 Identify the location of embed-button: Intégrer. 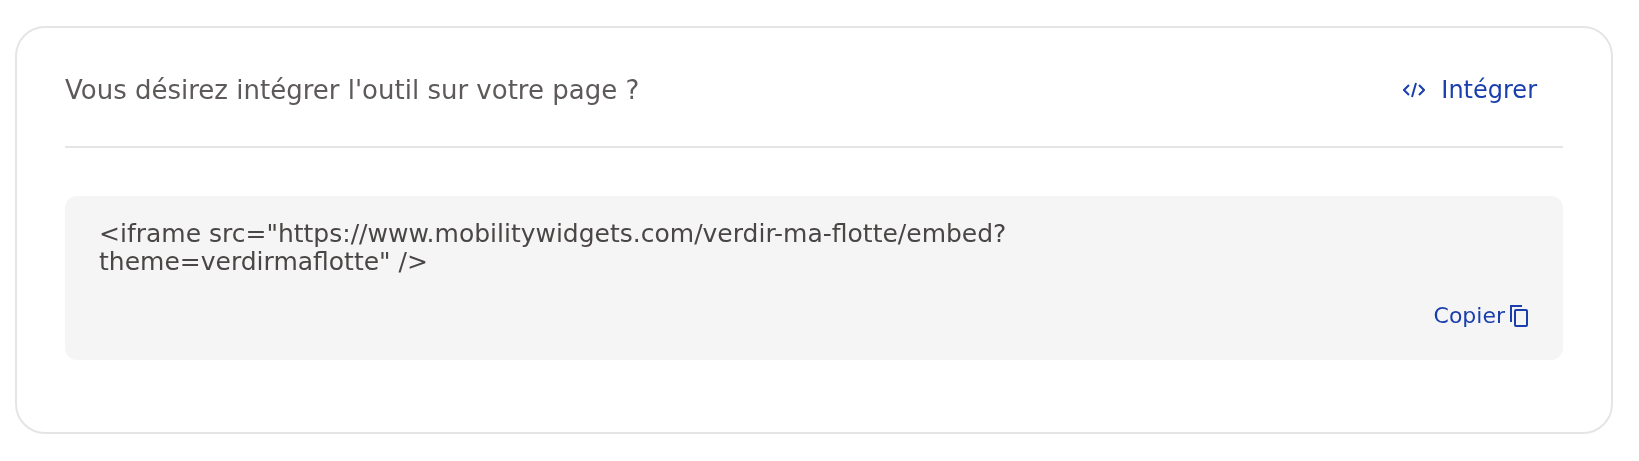
(1483, 90).